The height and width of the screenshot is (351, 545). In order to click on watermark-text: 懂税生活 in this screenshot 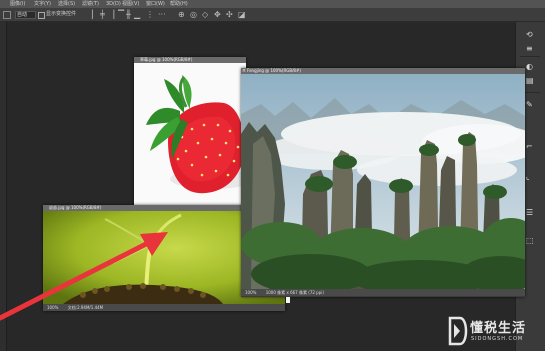, I will do `click(498, 328)`.